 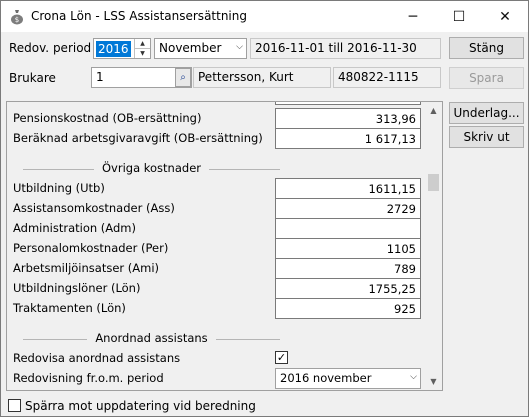 I want to click on report-arranged-checkbox: ✓, so click(x=281, y=357).